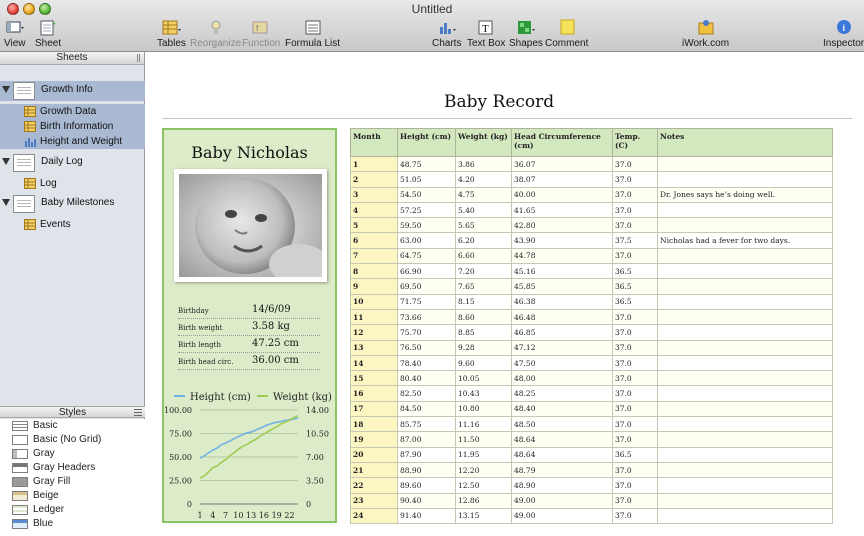 This screenshot has width=864, height=536. Describe the element at coordinates (483, 271) in the screenshot. I see `cell-weight: 7.20` at that location.